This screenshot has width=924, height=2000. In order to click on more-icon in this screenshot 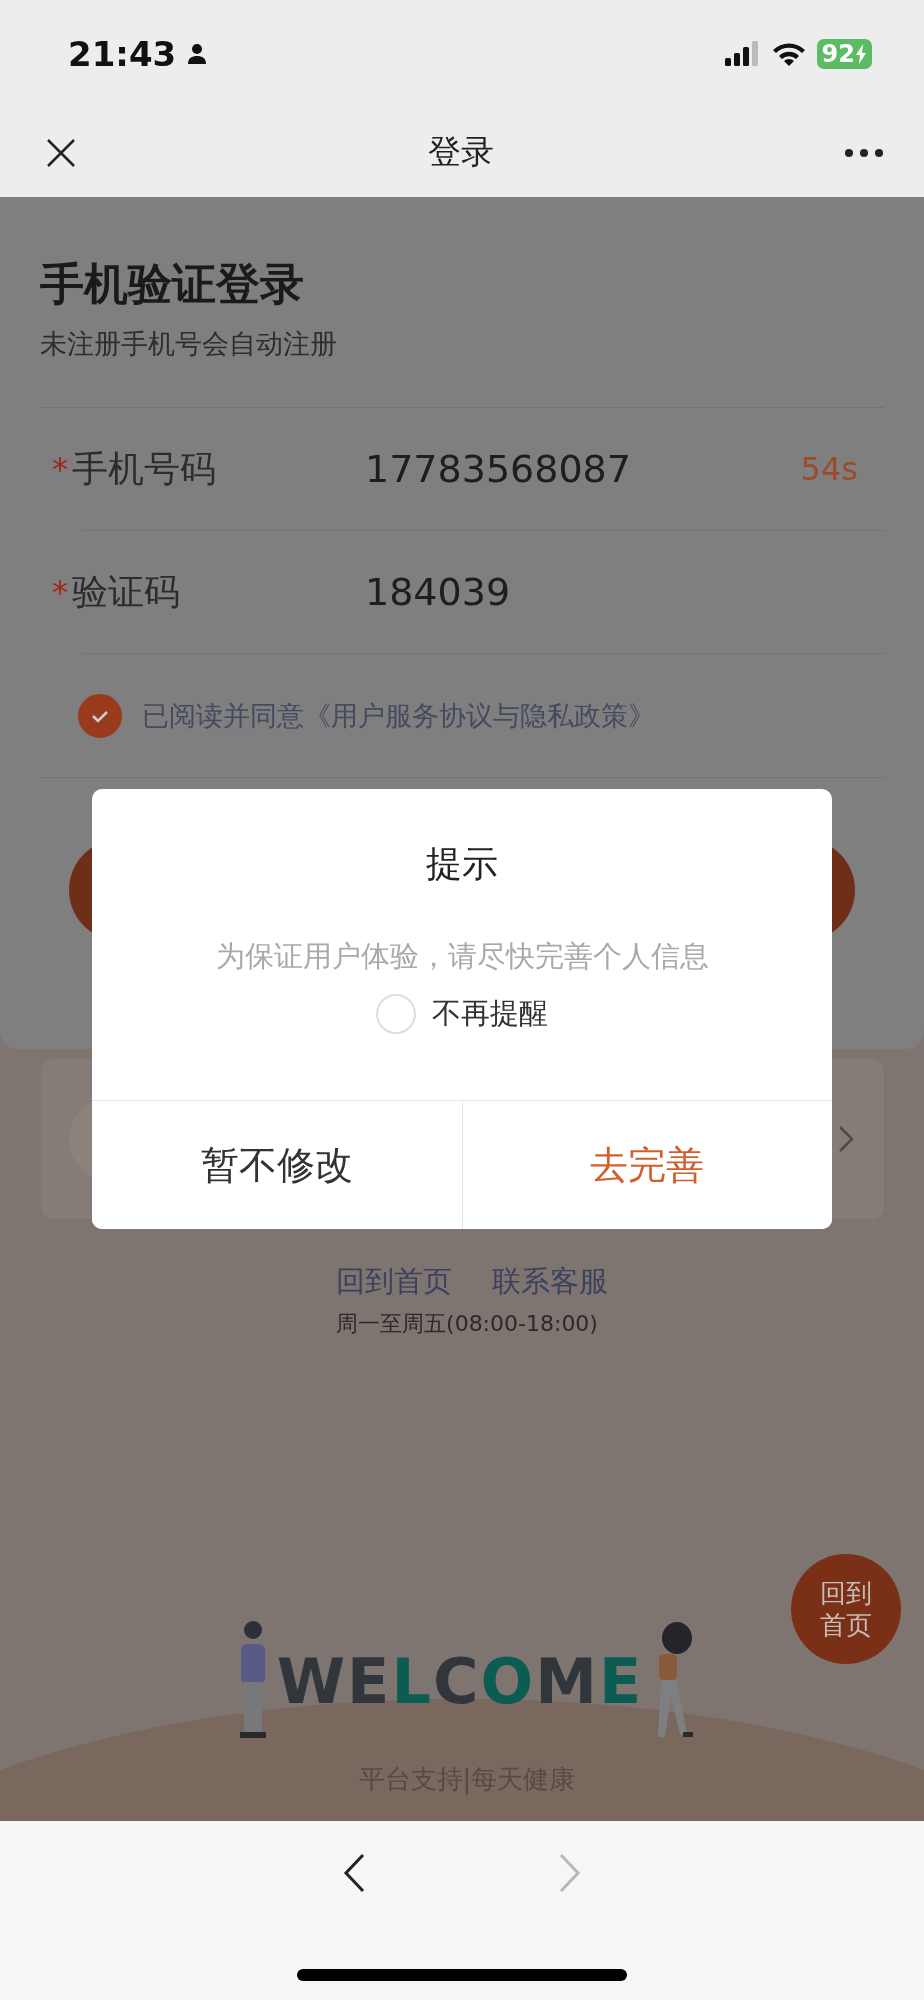, I will do `click(864, 152)`.